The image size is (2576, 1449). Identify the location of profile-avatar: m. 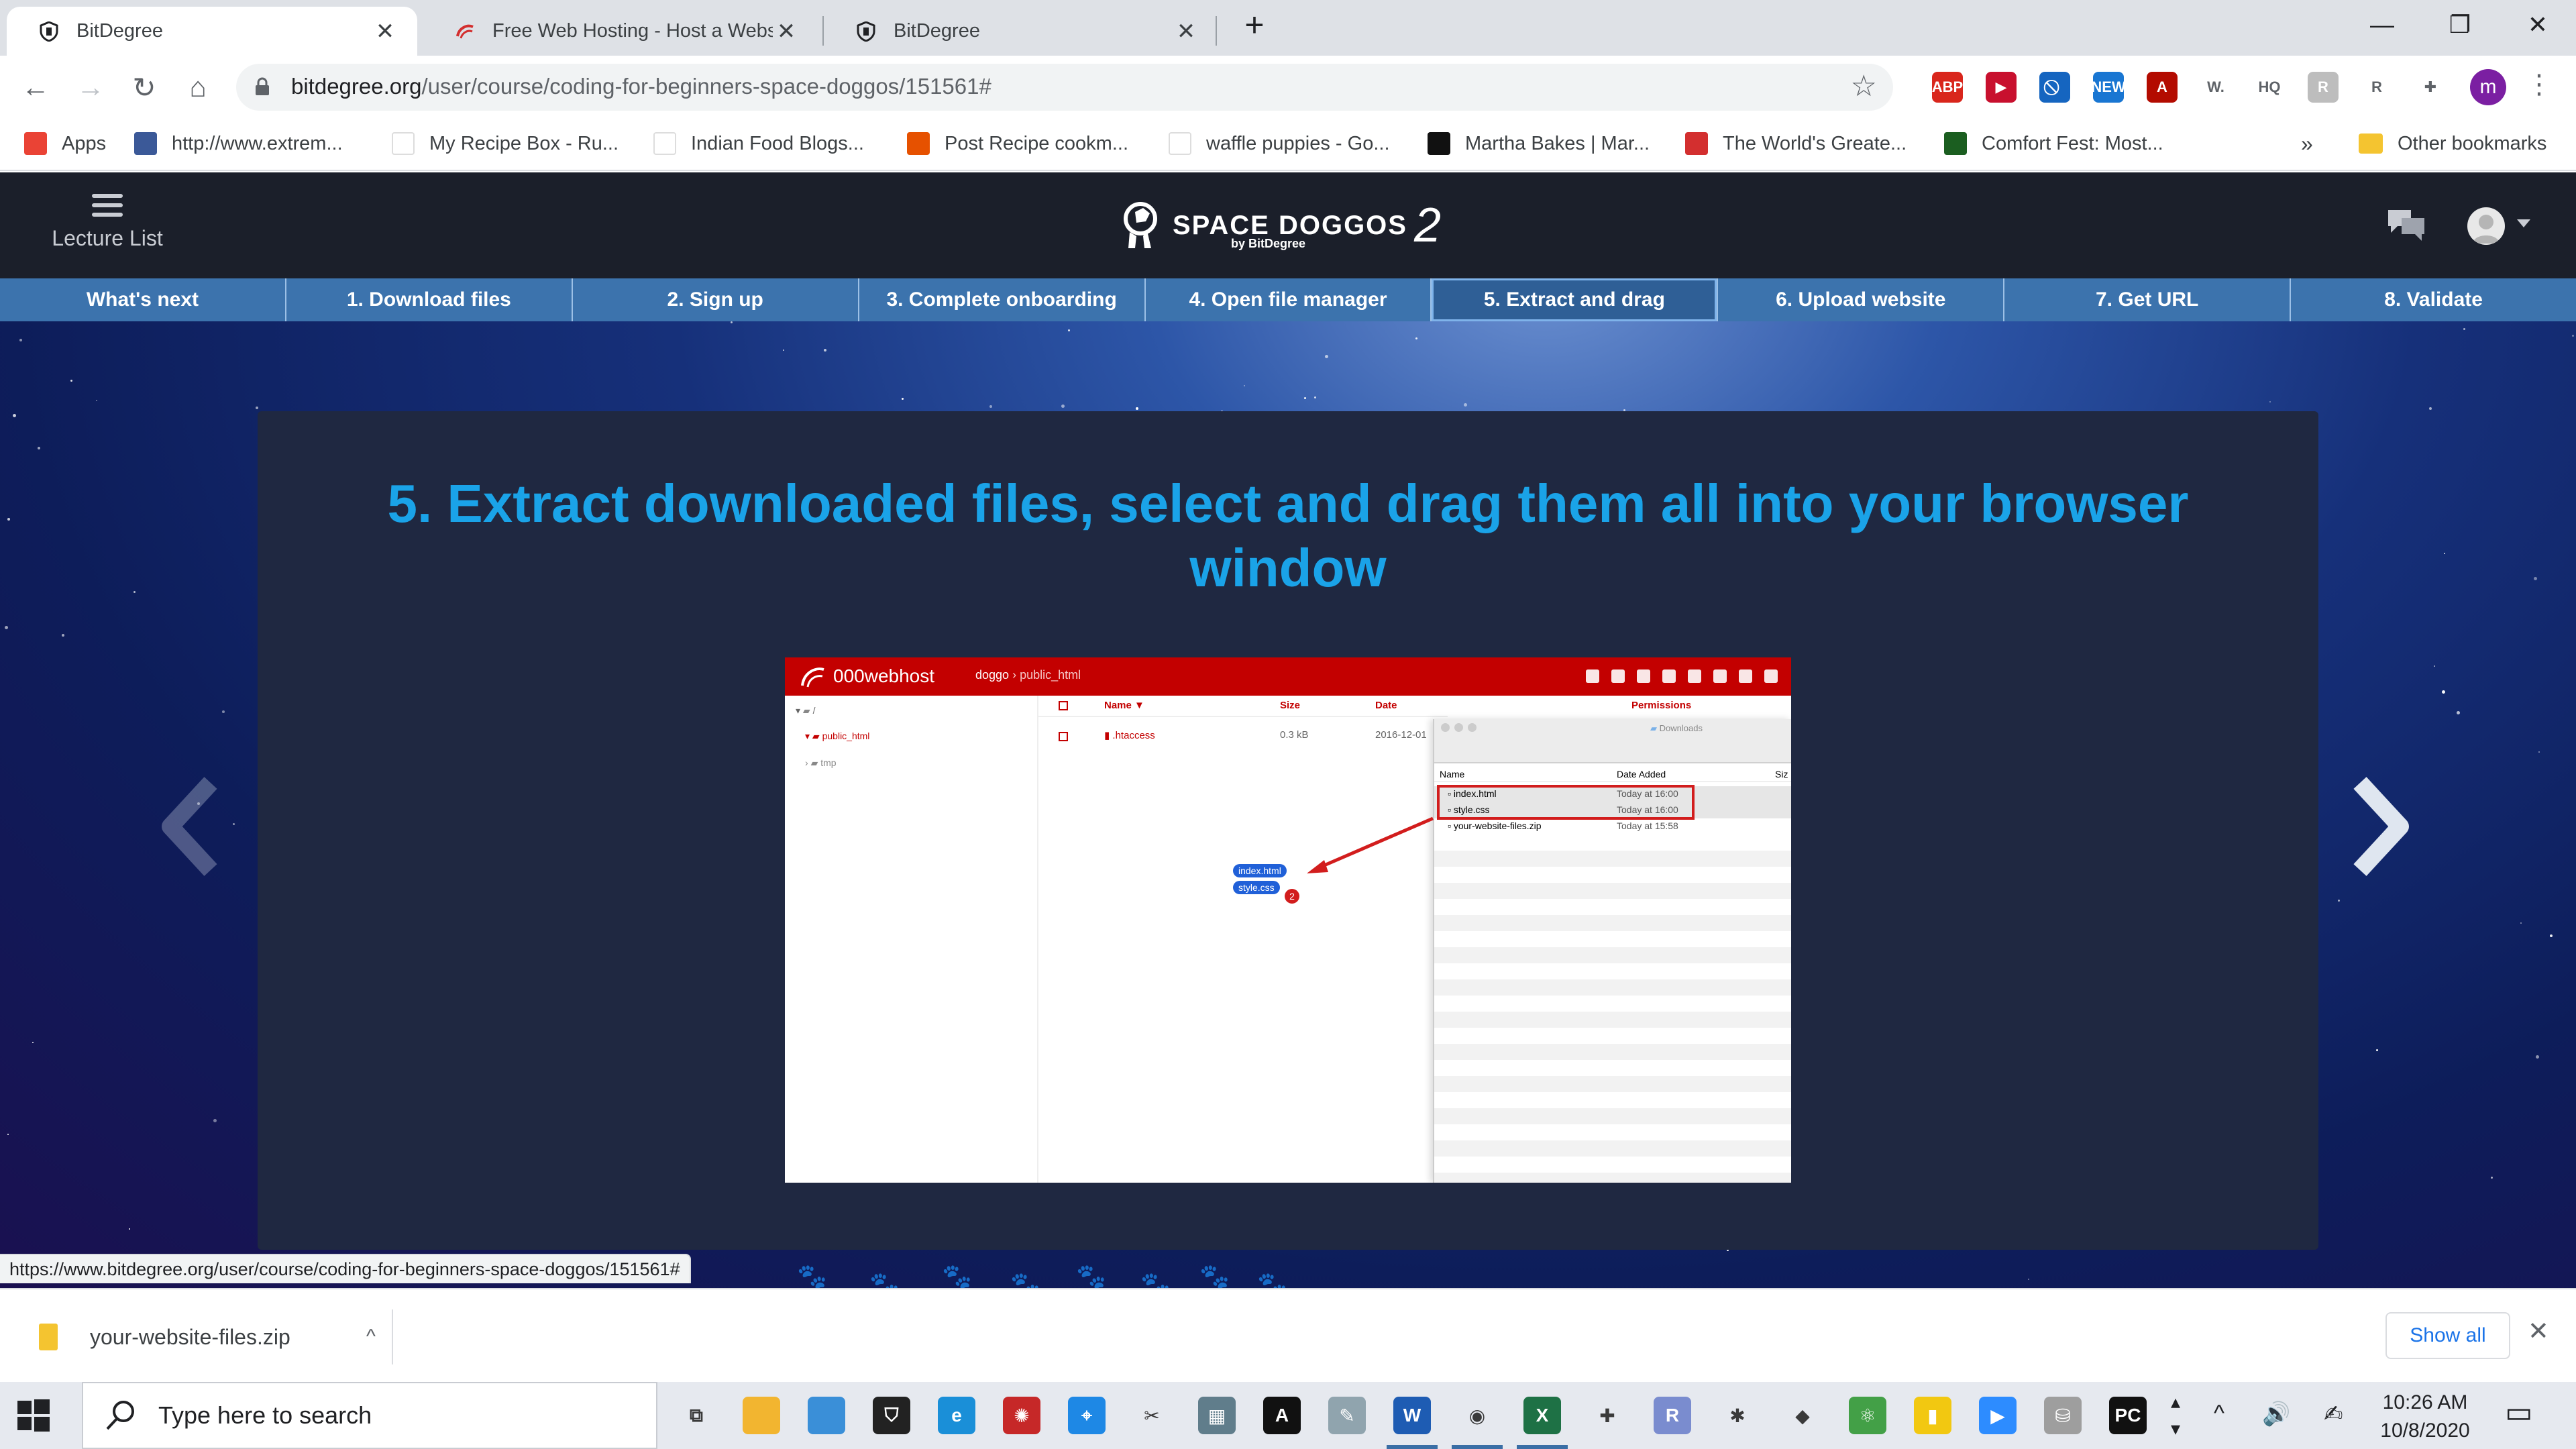
(2488, 87).